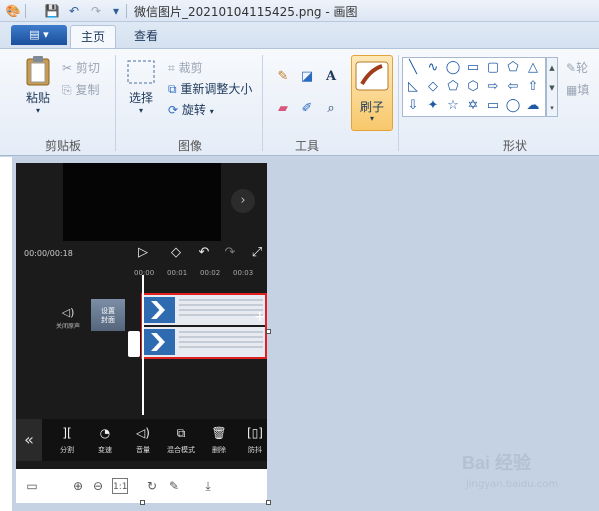 The width and height of the screenshot is (599, 511). What do you see at coordinates (191, 109) in the screenshot?
I see `rotate-button: ⟳ 旋转 ▾` at bounding box center [191, 109].